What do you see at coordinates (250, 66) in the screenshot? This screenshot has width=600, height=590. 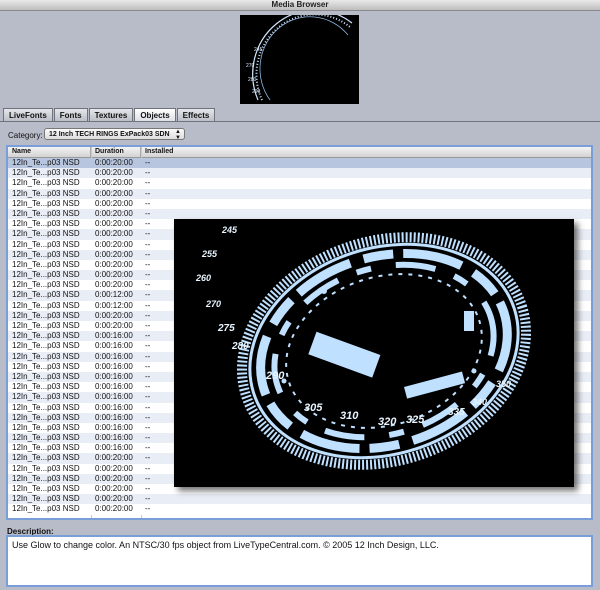 I see `thumb-scale-label: 270` at bounding box center [250, 66].